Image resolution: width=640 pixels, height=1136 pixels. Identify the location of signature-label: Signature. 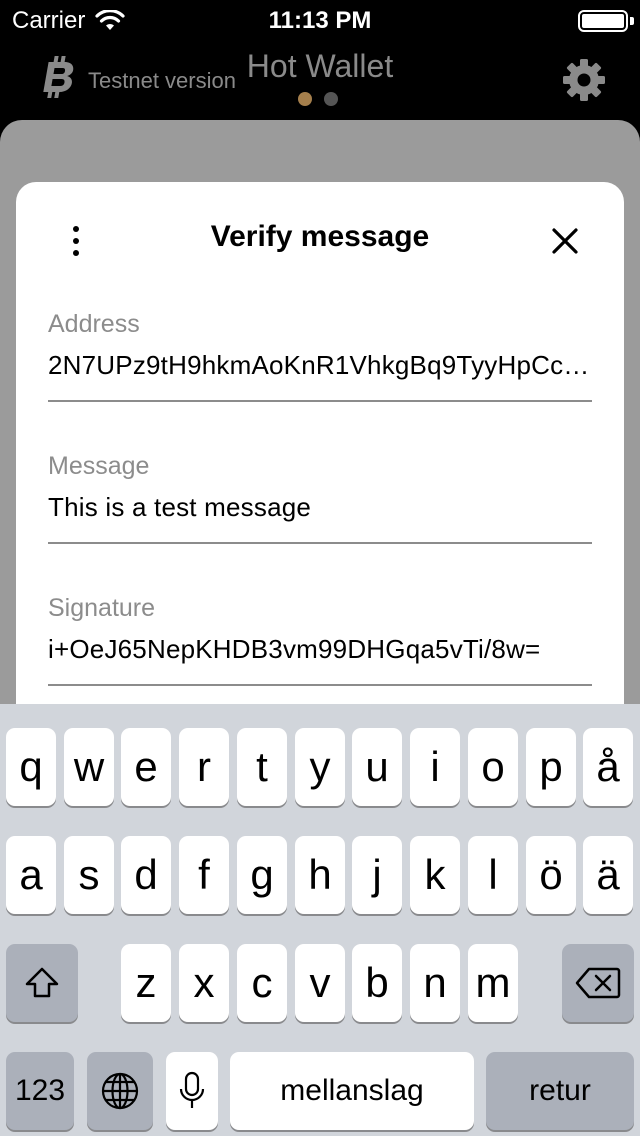
(102, 608).